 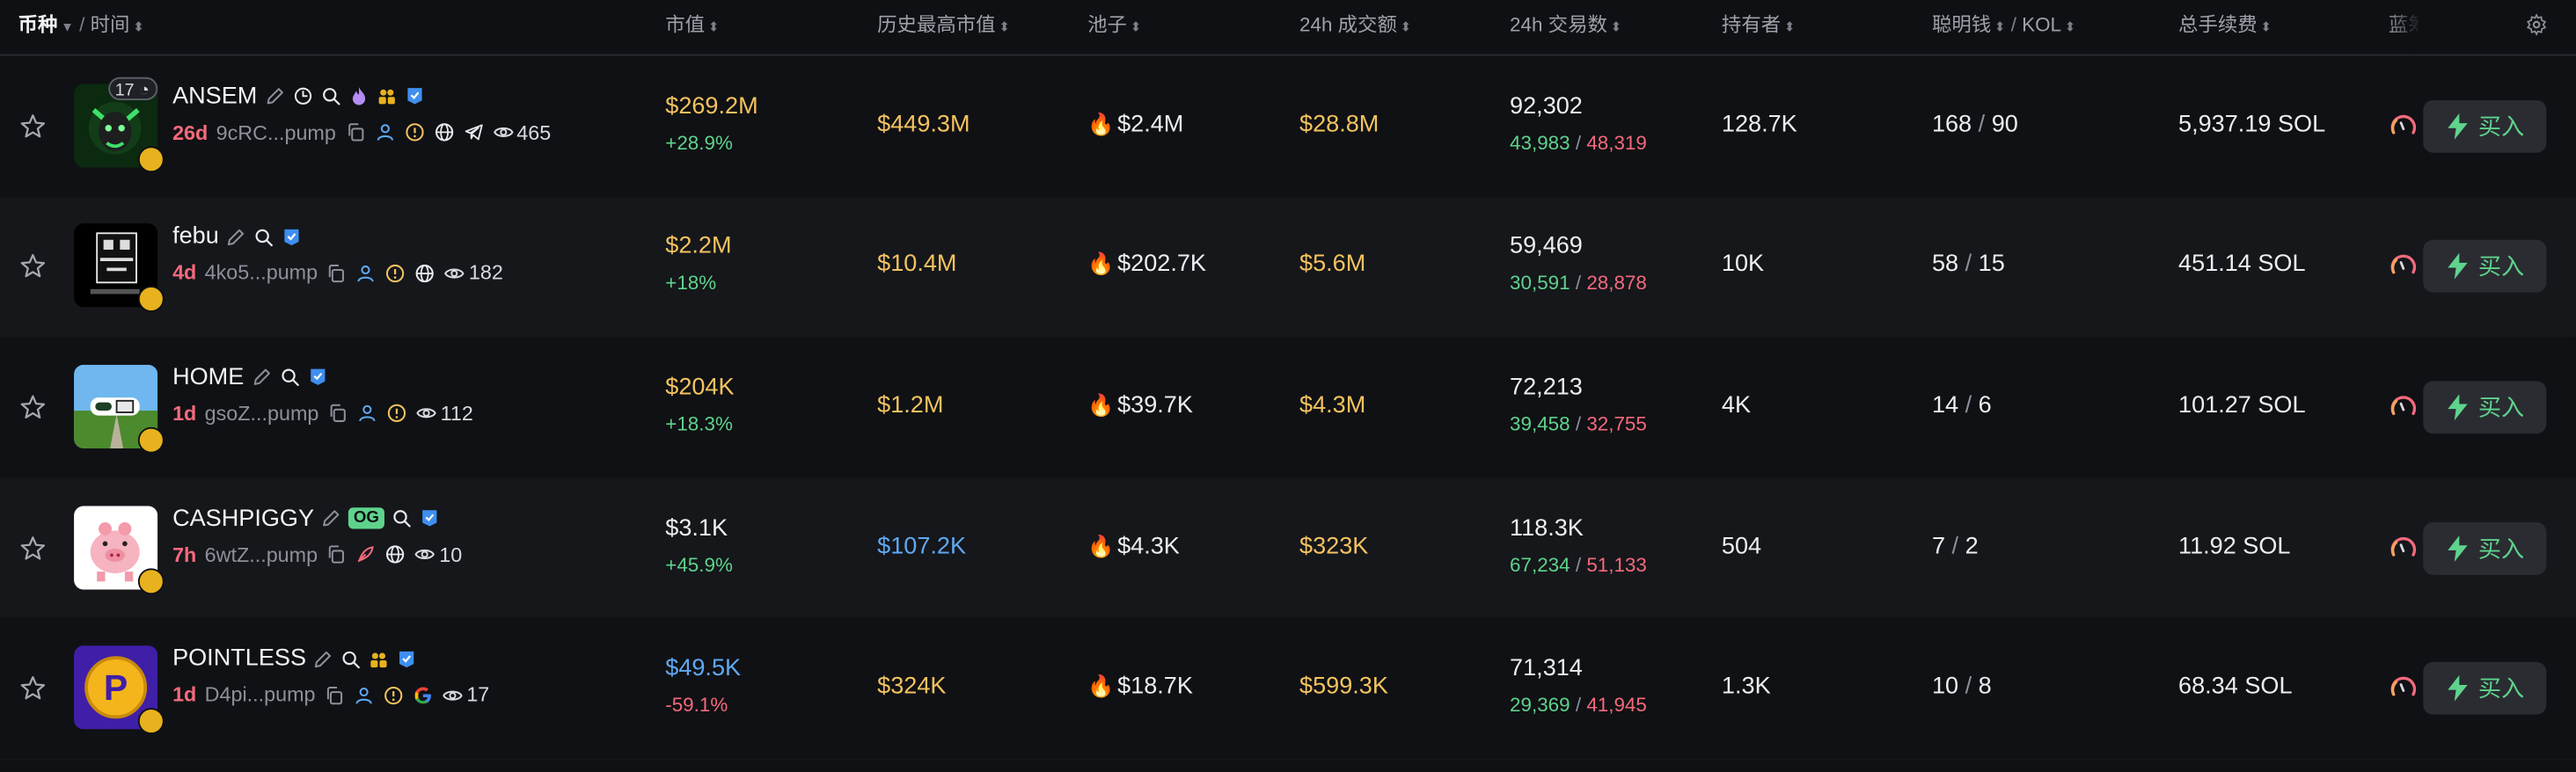 What do you see at coordinates (262, 414) in the screenshot?
I see `token-address: gsoZ...pump` at bounding box center [262, 414].